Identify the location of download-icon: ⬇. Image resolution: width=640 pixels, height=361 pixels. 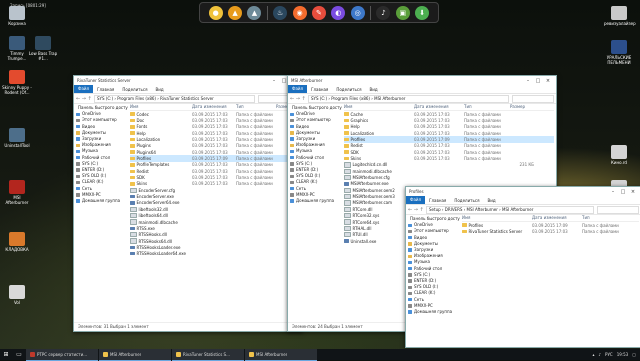
(422, 12).